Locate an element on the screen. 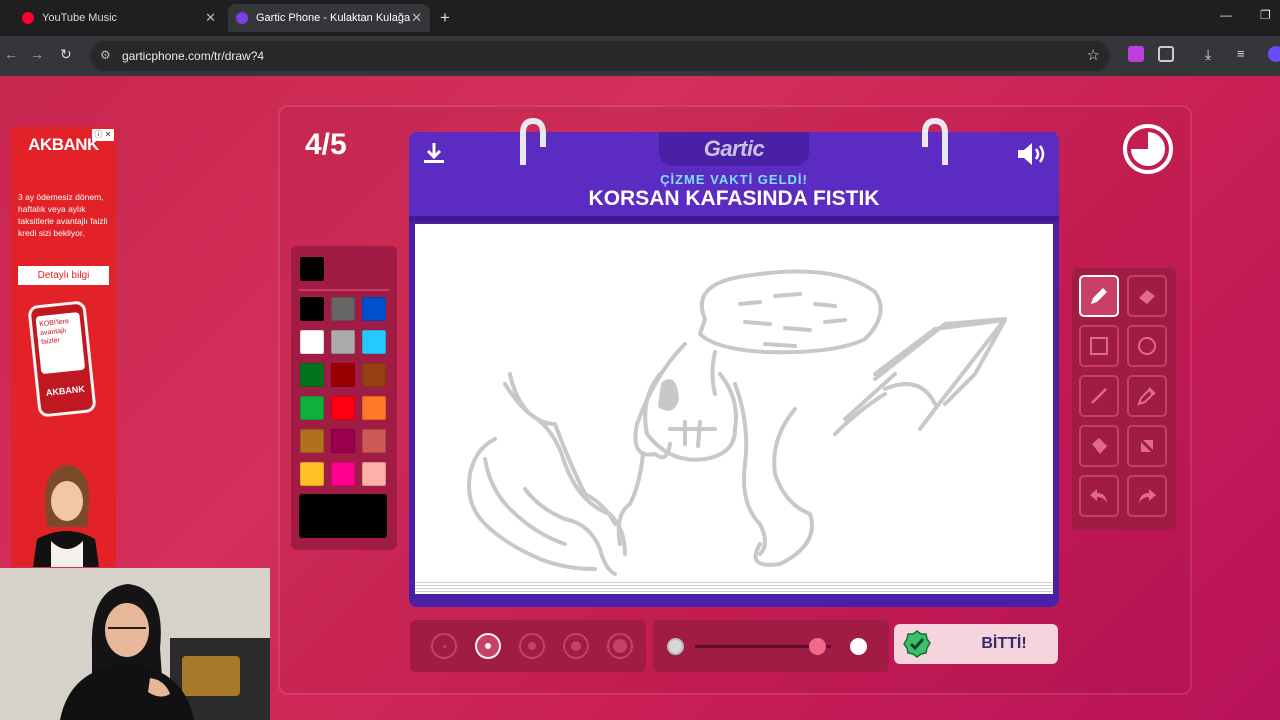  undo-icon is located at coordinates (1098, 496).